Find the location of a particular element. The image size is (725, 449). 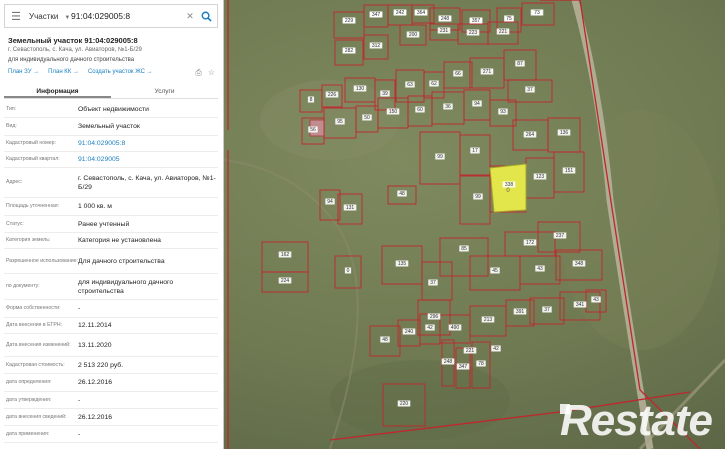

info-value: 91:04:029005:8 is located at coordinates (148, 143).